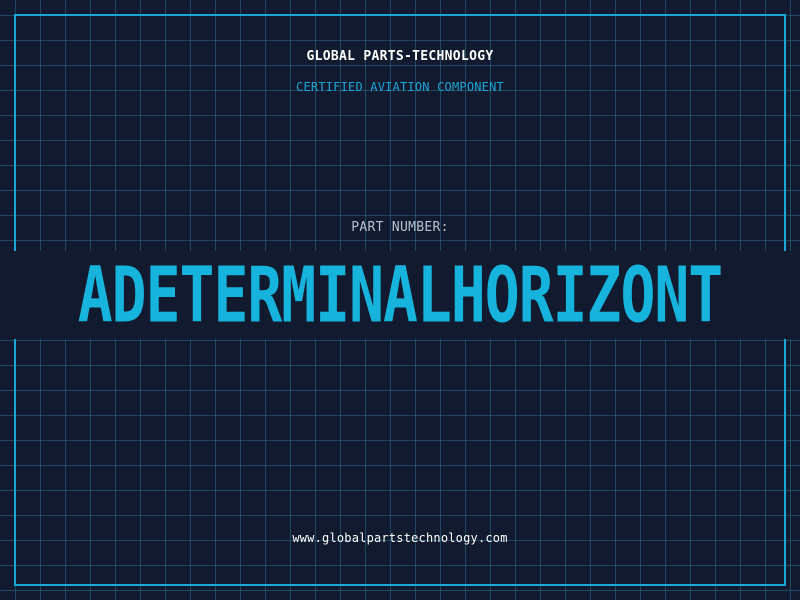  I want to click on company-name: GLOBAL PARTS-TECHNOLOGY, so click(400, 56).